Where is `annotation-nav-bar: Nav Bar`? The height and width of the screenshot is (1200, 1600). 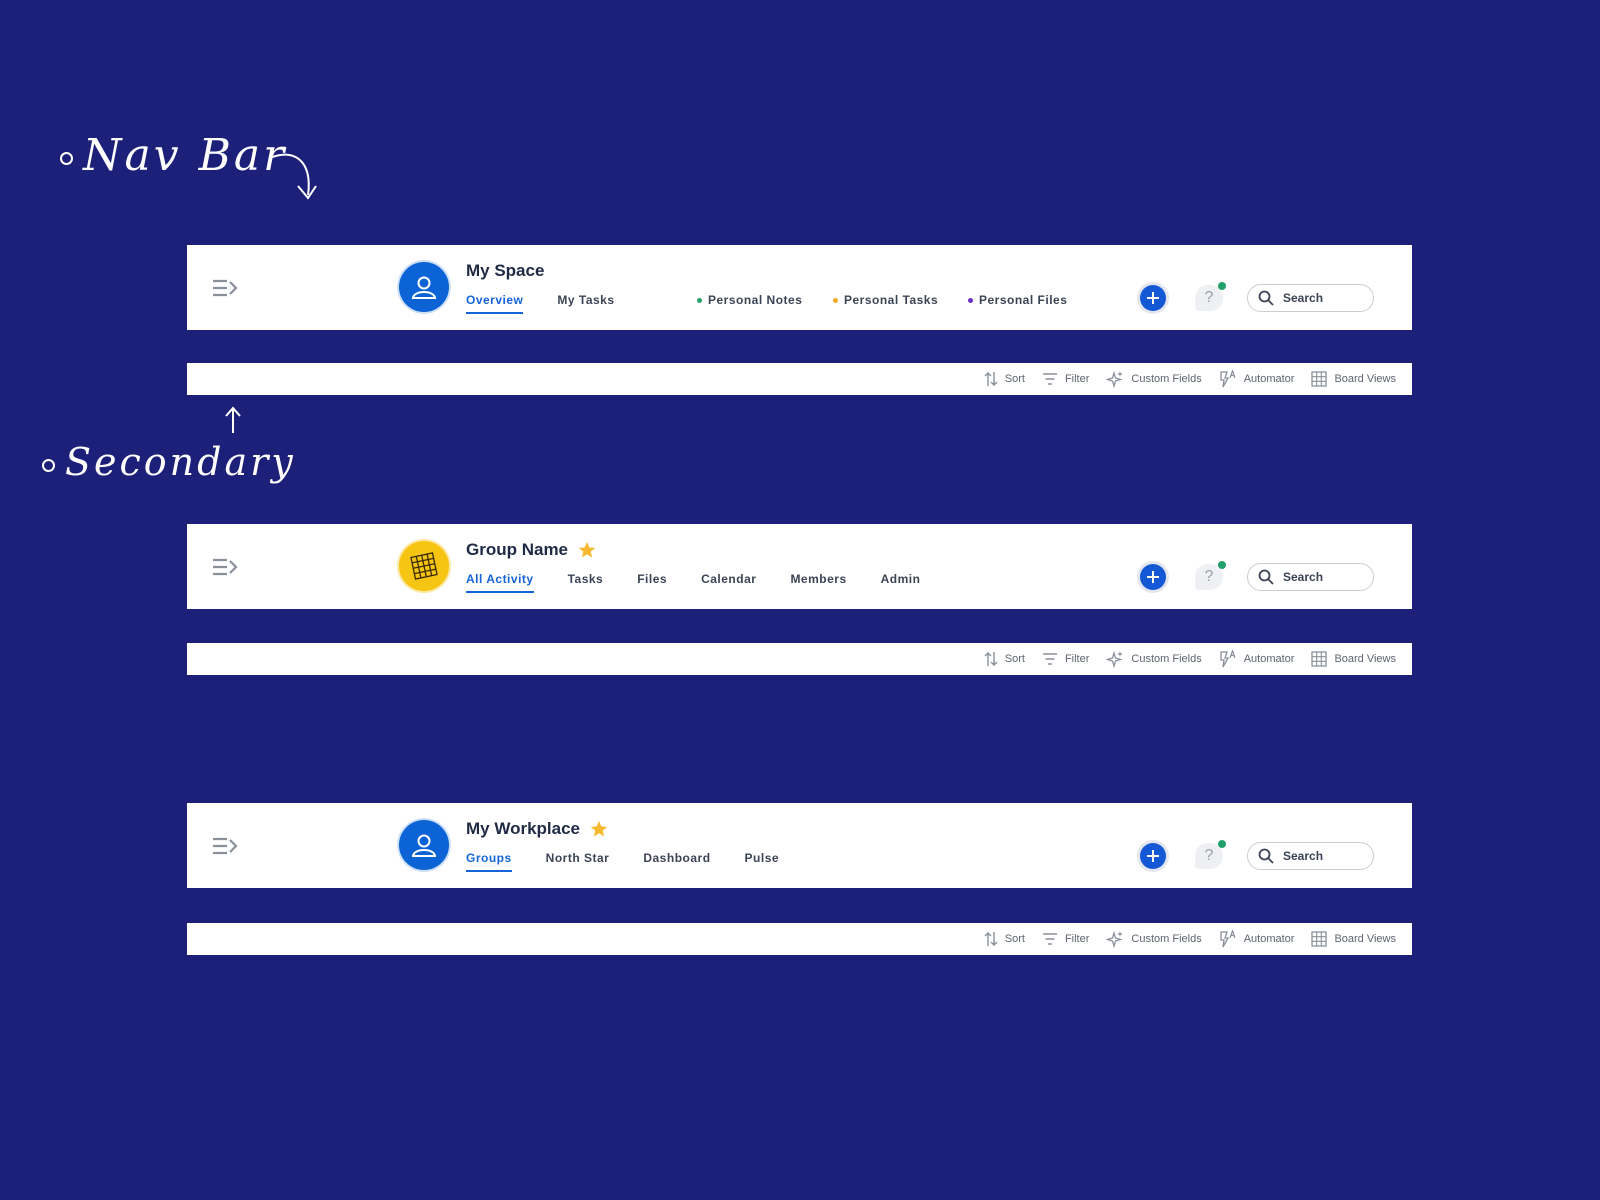 annotation-nav-bar: Nav Bar is located at coordinates (173, 155).